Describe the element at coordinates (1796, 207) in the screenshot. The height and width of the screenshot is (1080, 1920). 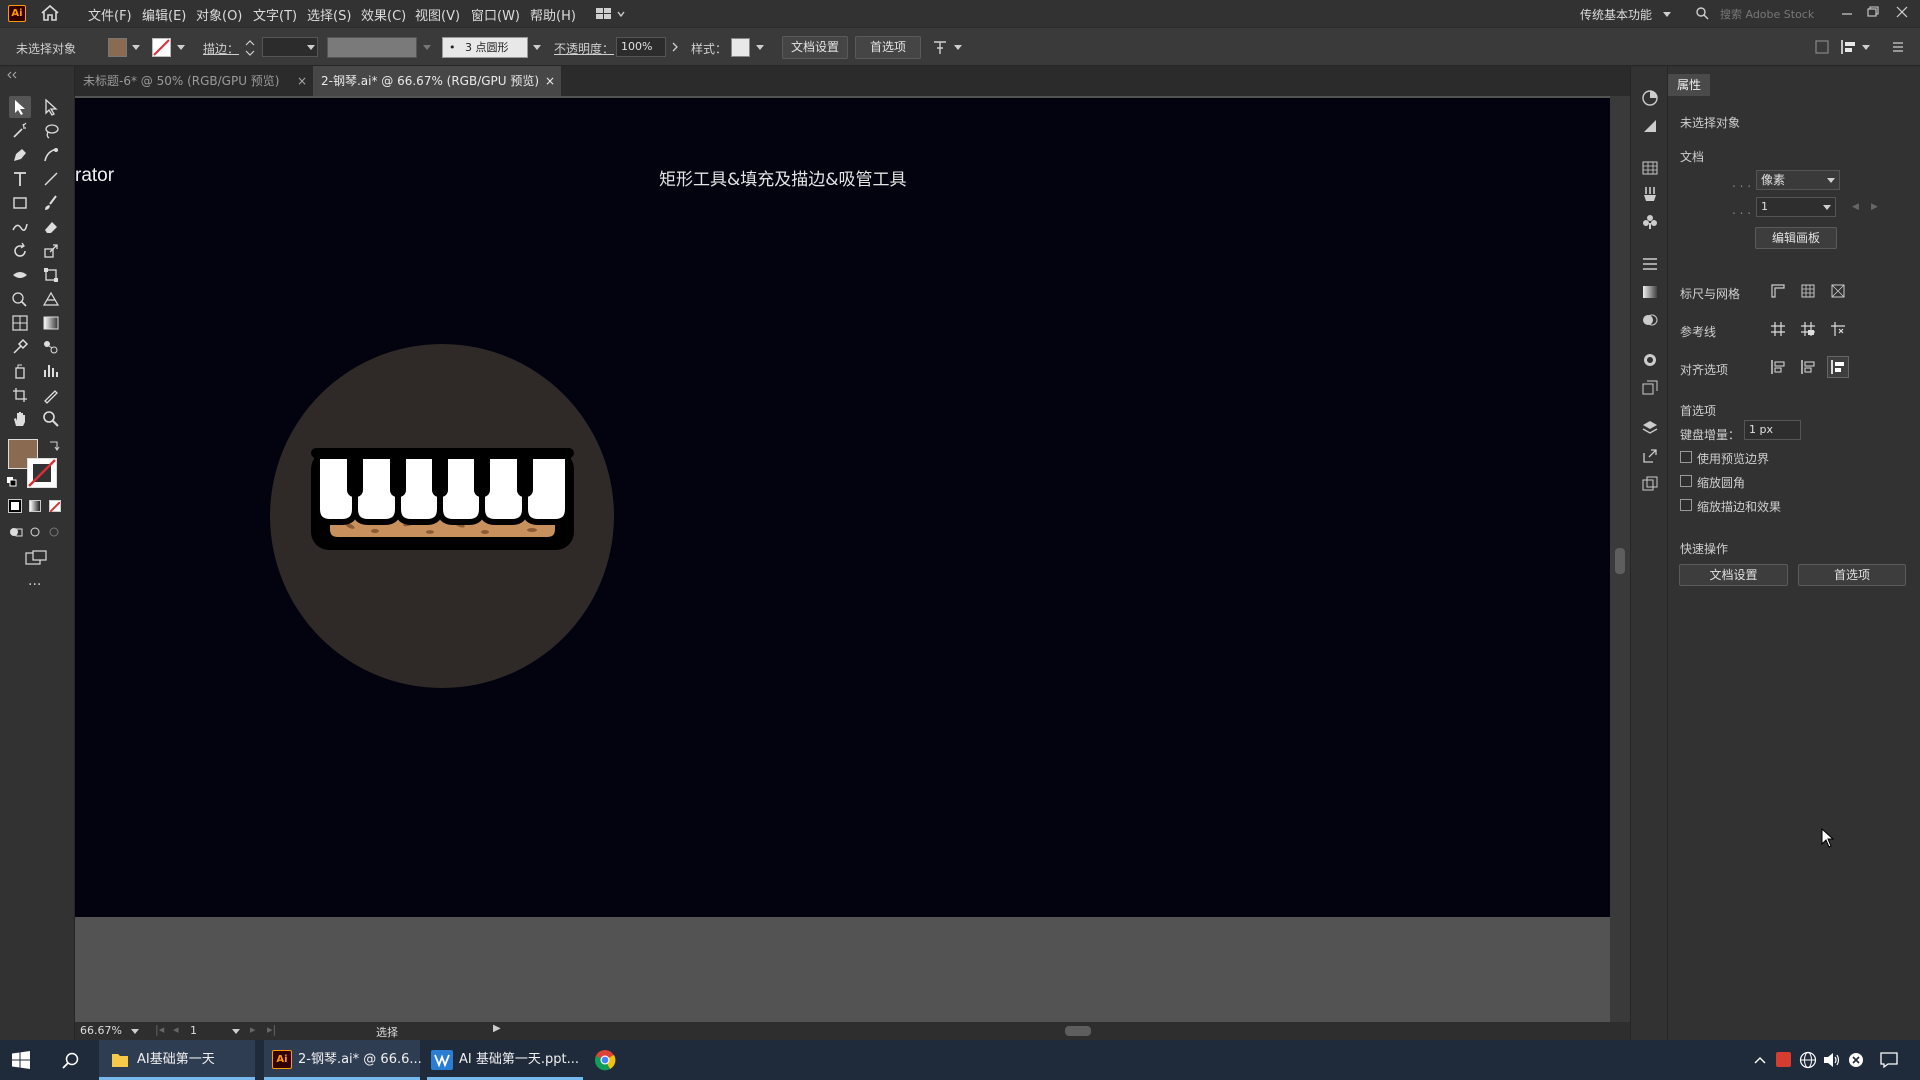
I see `artboard-dropdown: 1` at that location.